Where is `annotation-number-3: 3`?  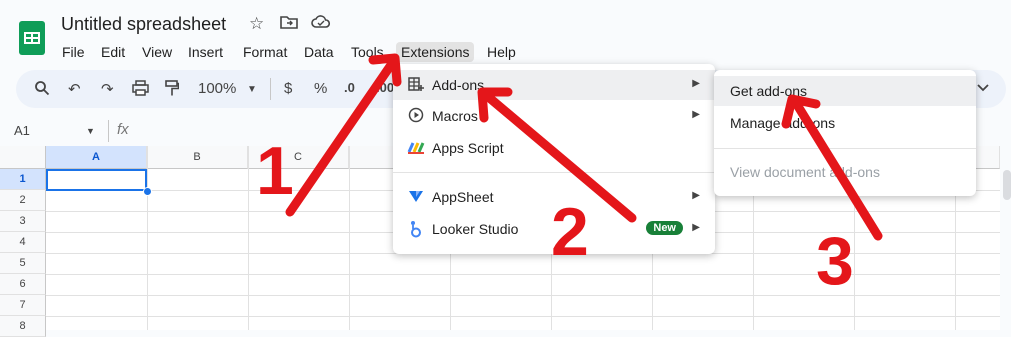
annotation-number-3: 3 is located at coordinates (835, 261).